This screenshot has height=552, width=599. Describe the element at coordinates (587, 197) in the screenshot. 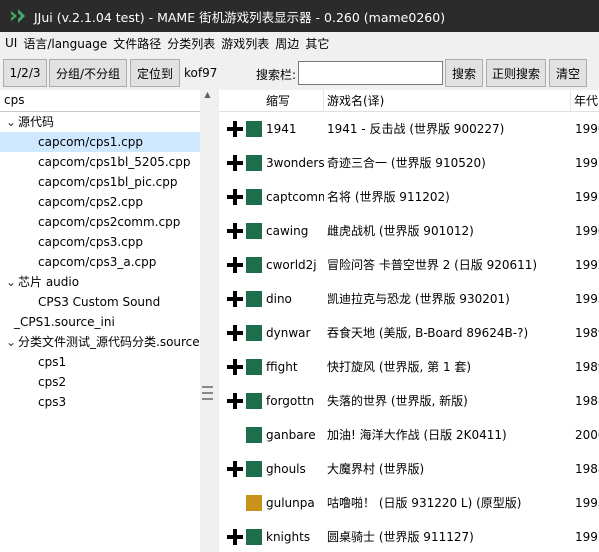

I see `cell-year: 1991` at that location.